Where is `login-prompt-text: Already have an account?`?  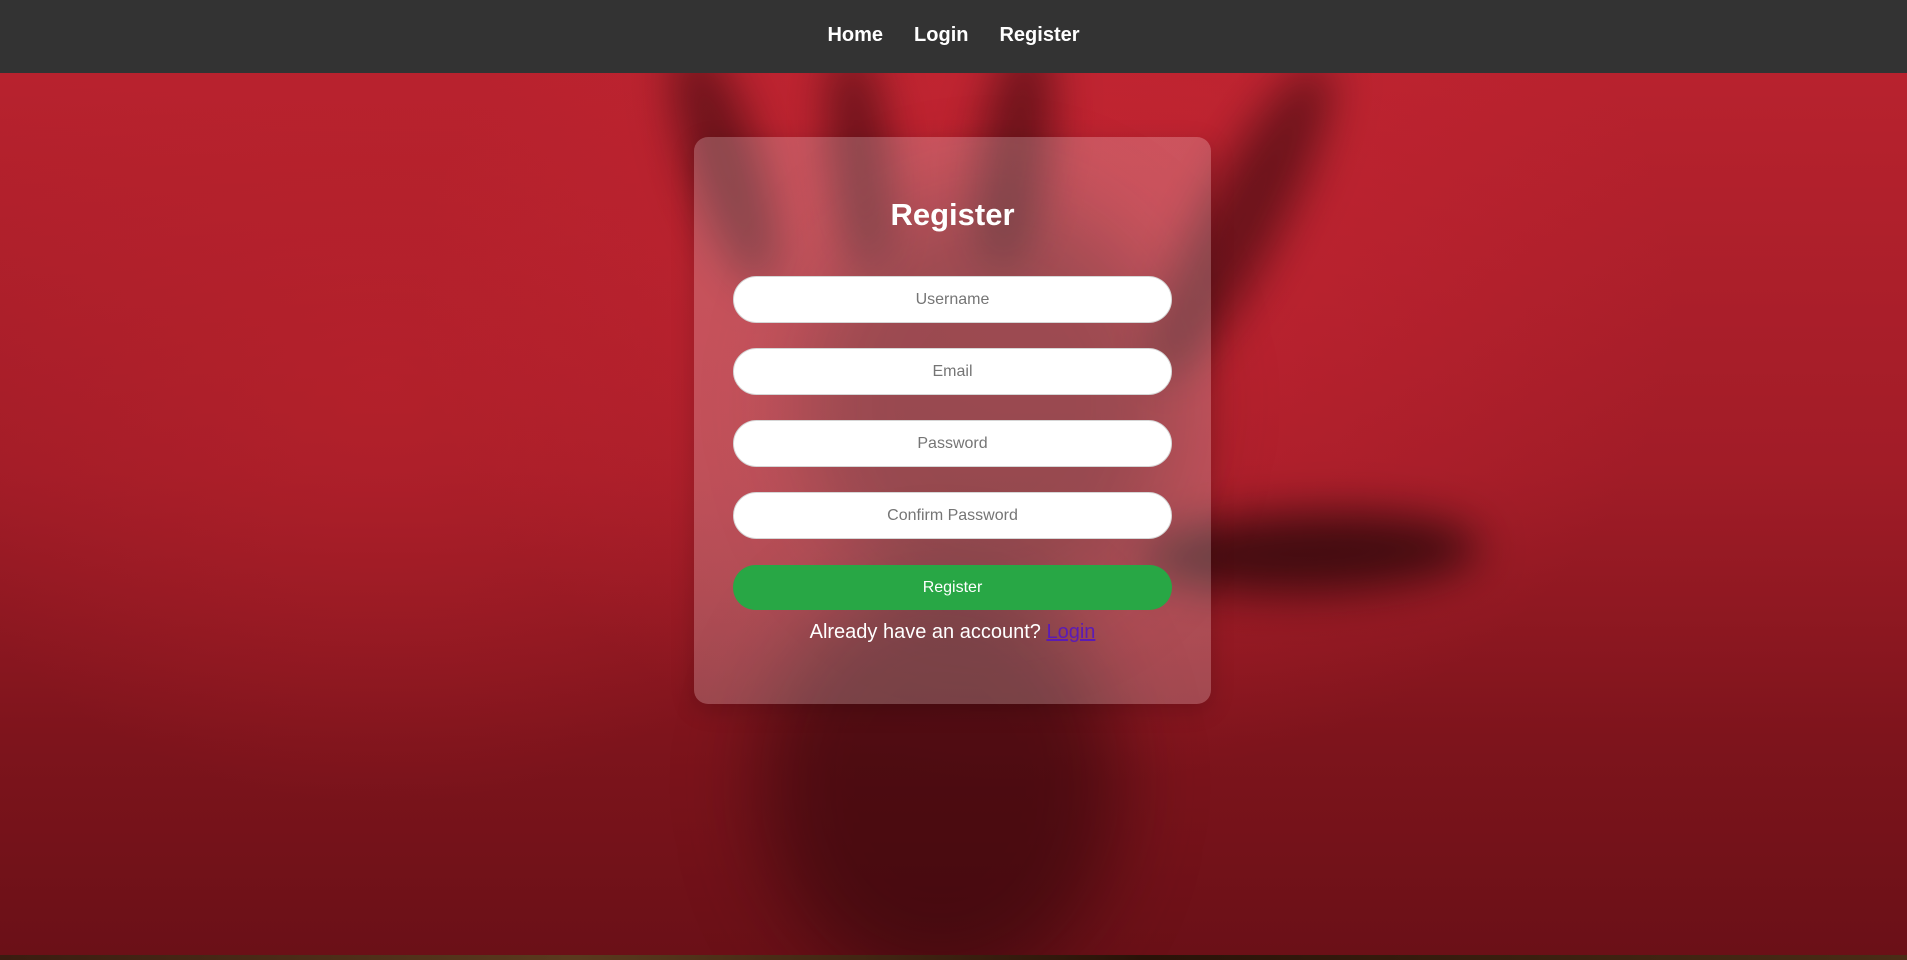 login-prompt-text: Already have an account? is located at coordinates (925, 632).